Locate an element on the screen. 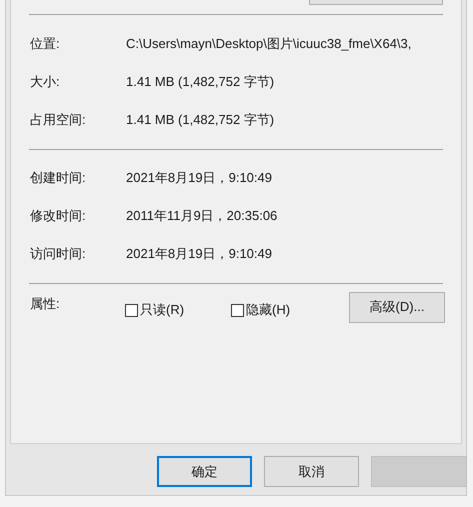 This screenshot has height=507, width=473. field-label: 修改时间: is located at coordinates (58, 216).